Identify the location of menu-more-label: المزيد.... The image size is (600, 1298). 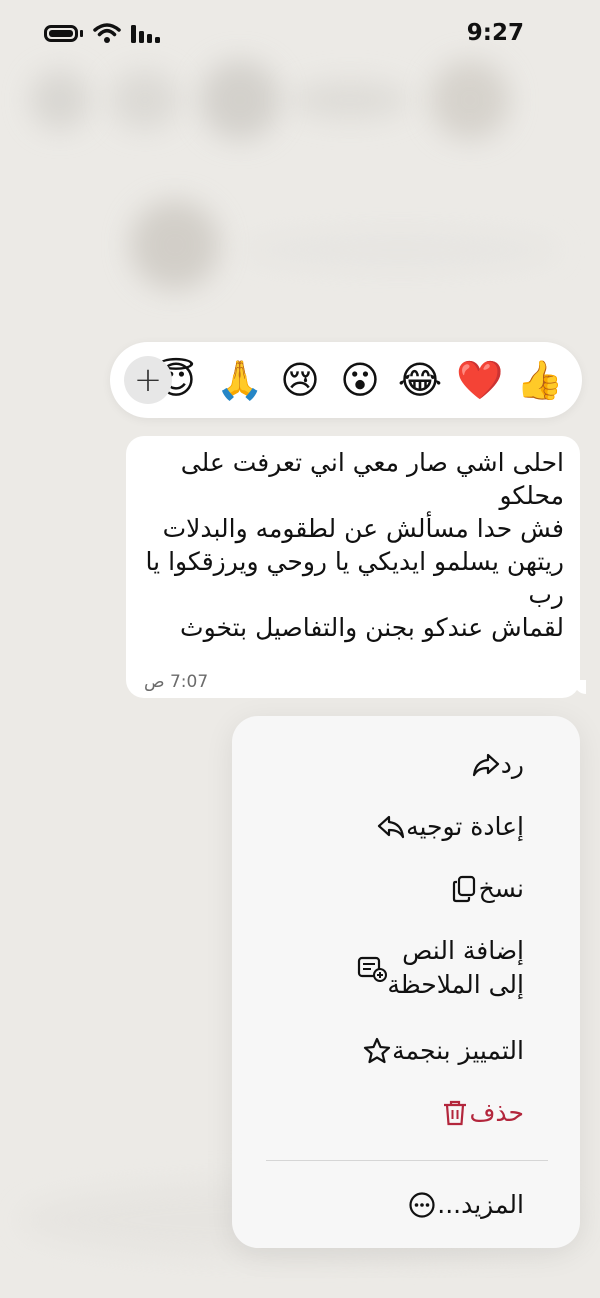
(480, 1204).